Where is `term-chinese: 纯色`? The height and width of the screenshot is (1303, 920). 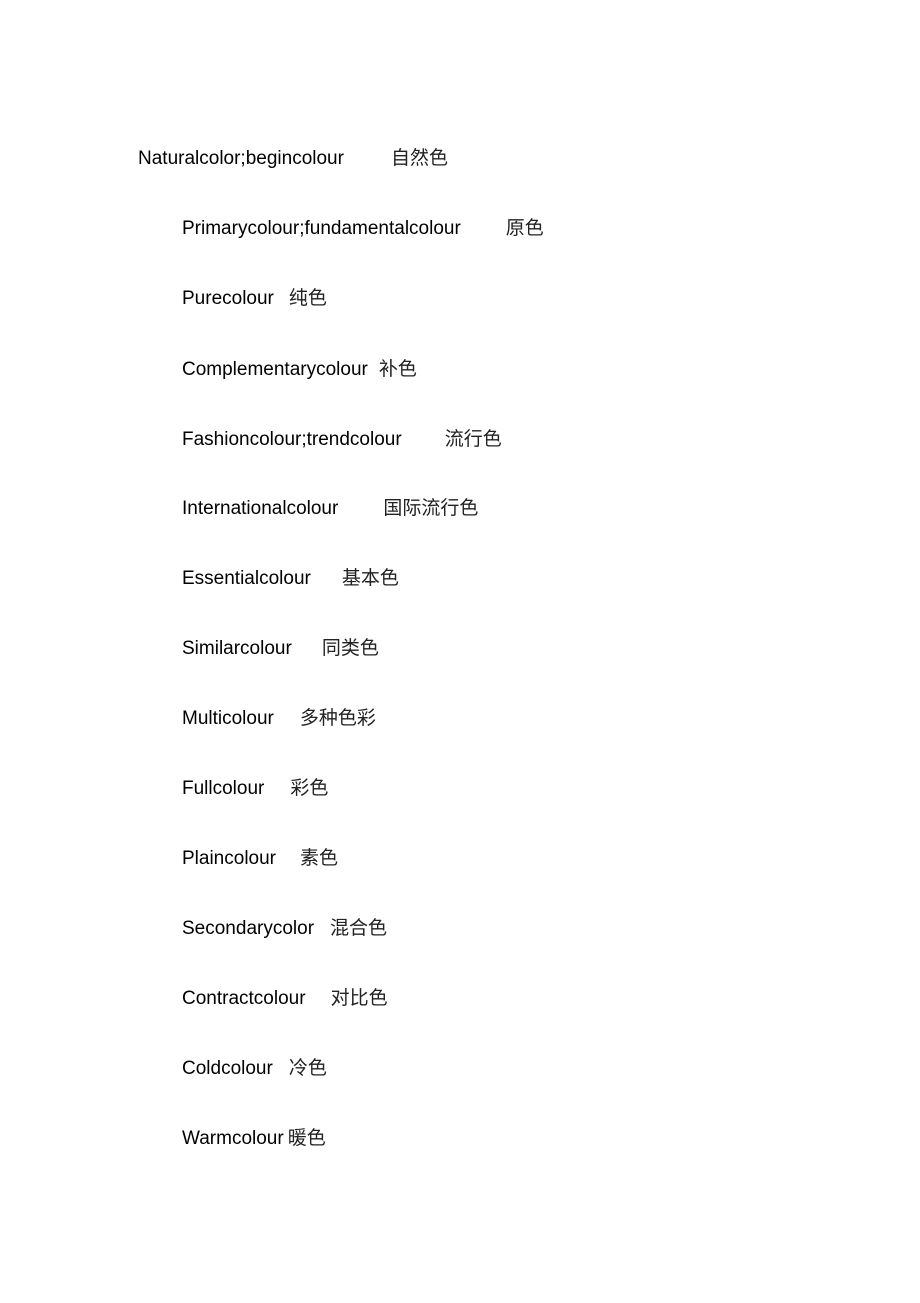 term-chinese: 纯色 is located at coordinates (307, 298).